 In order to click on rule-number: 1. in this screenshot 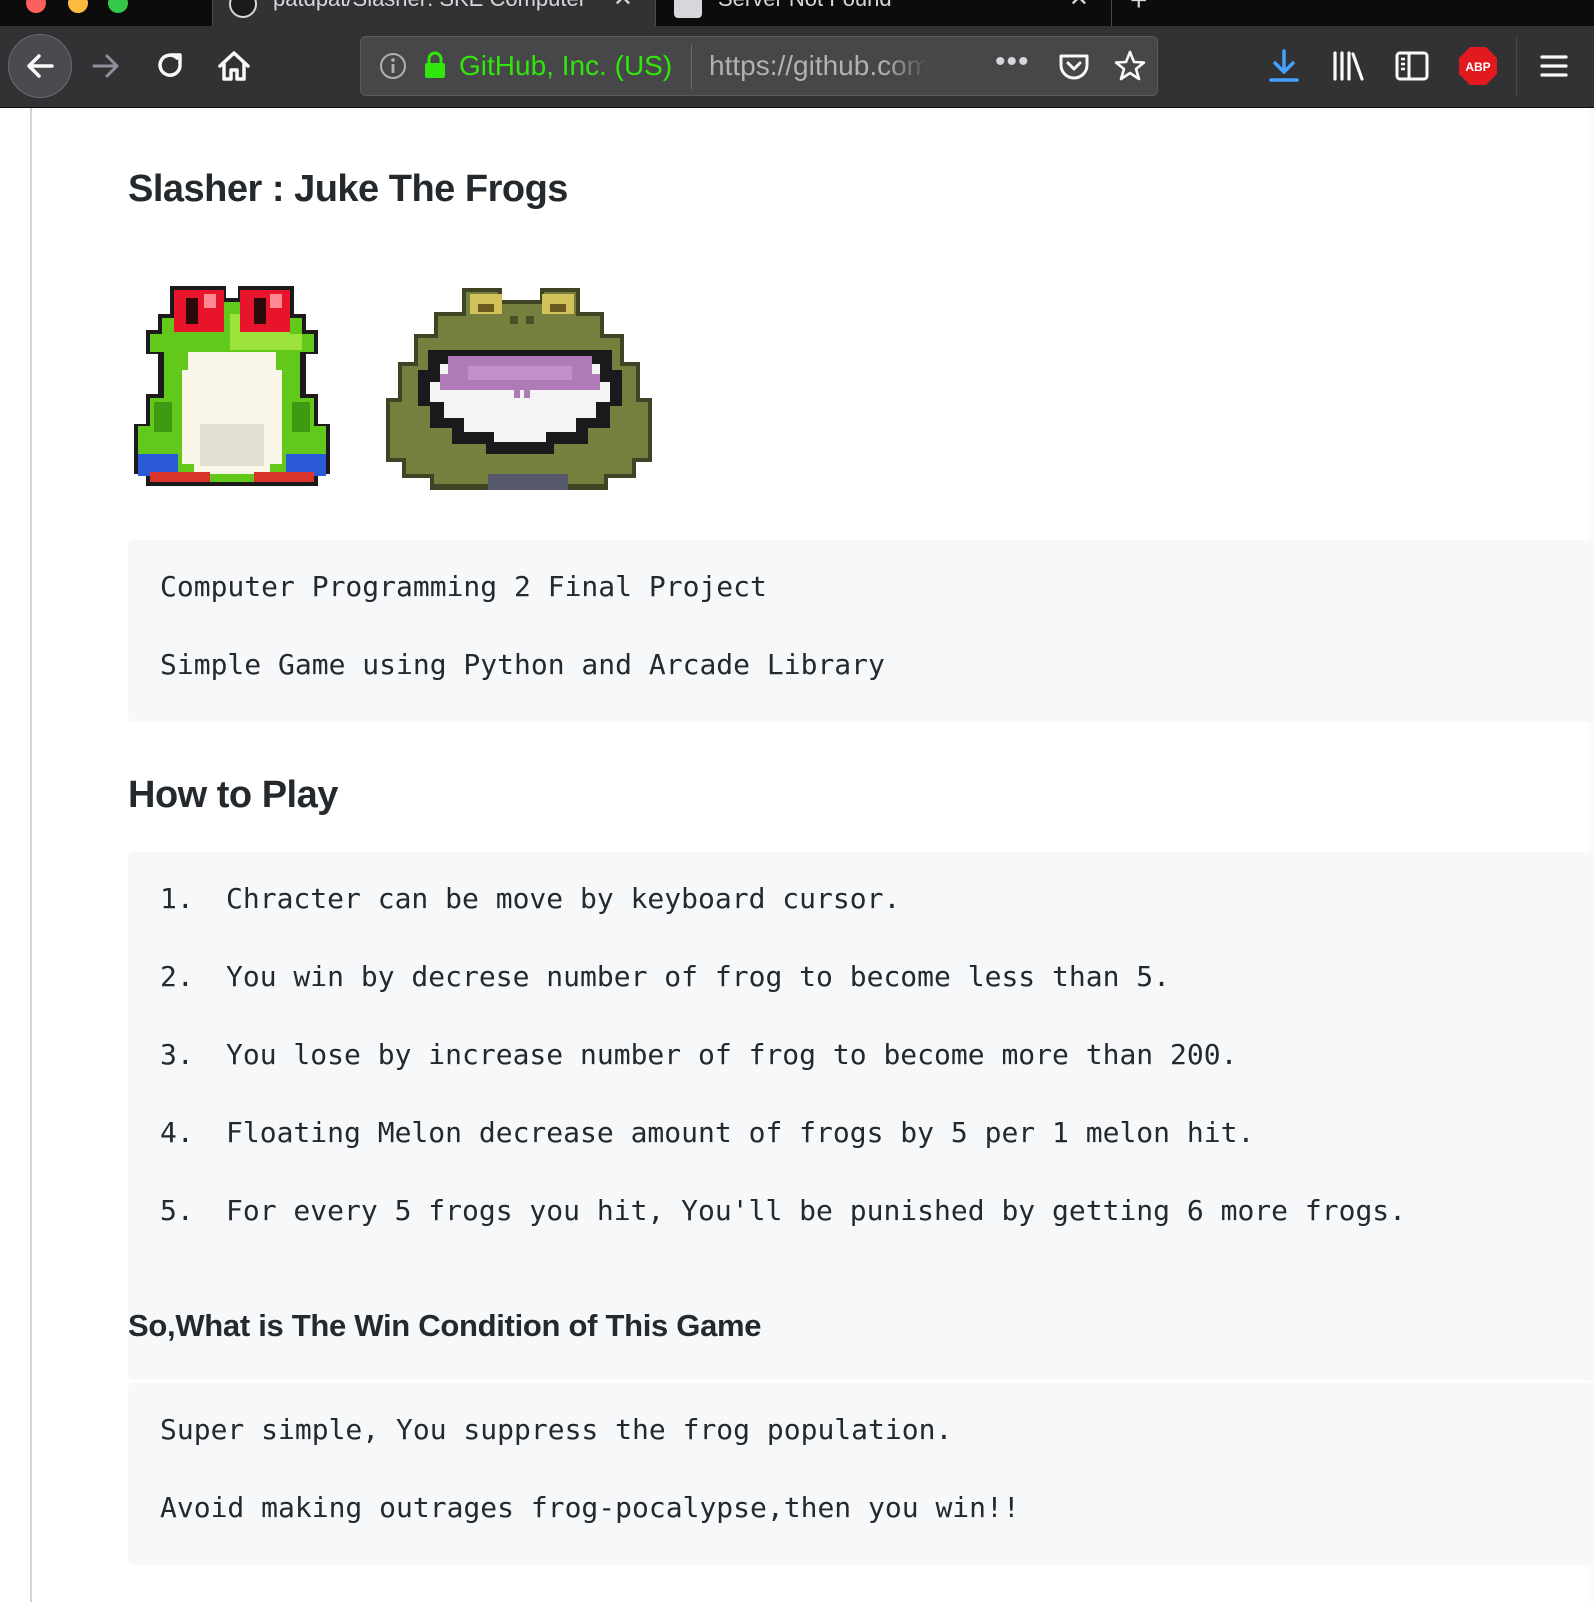, I will do `click(177, 898)`.